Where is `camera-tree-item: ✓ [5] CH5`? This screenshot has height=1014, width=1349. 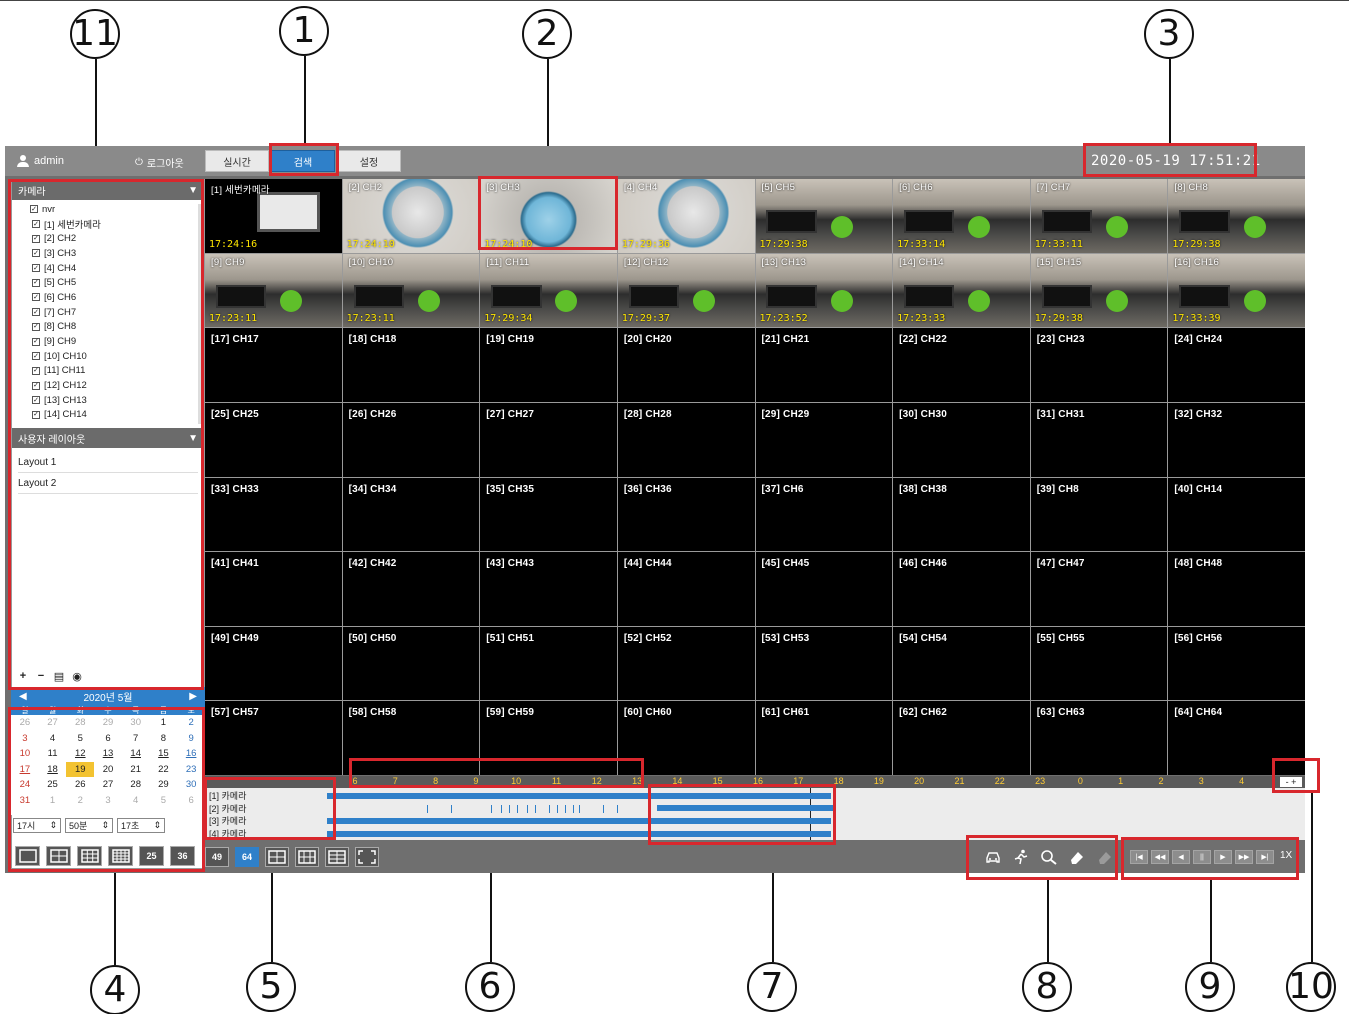
camera-tree-item: ✓ [5] CH5 is located at coordinates (108, 282).